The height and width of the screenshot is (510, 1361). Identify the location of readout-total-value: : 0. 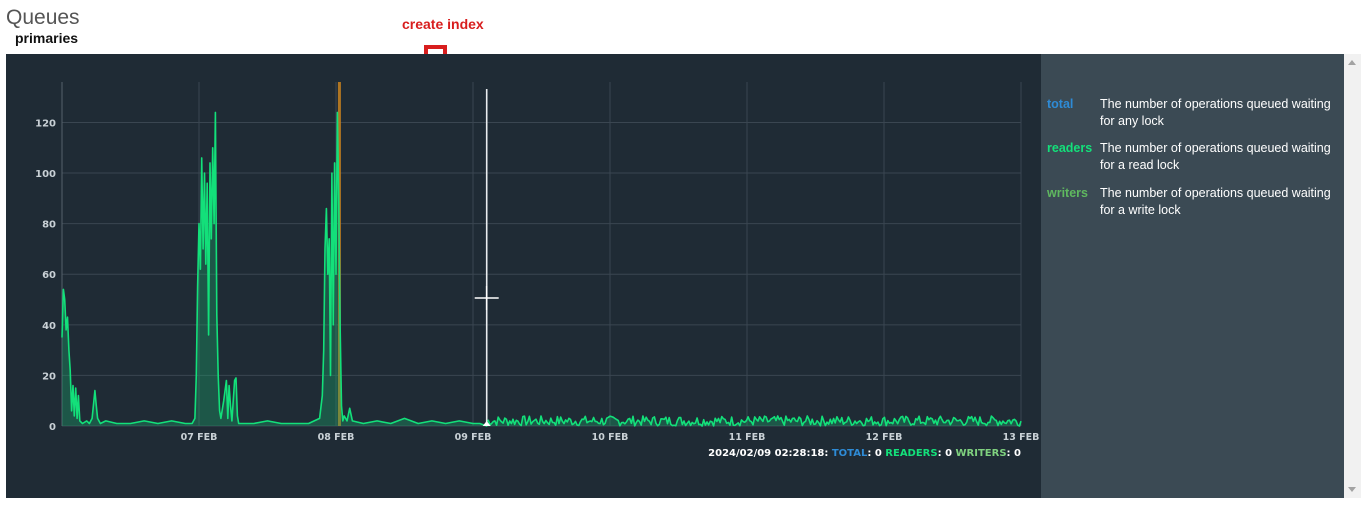
(874, 453).